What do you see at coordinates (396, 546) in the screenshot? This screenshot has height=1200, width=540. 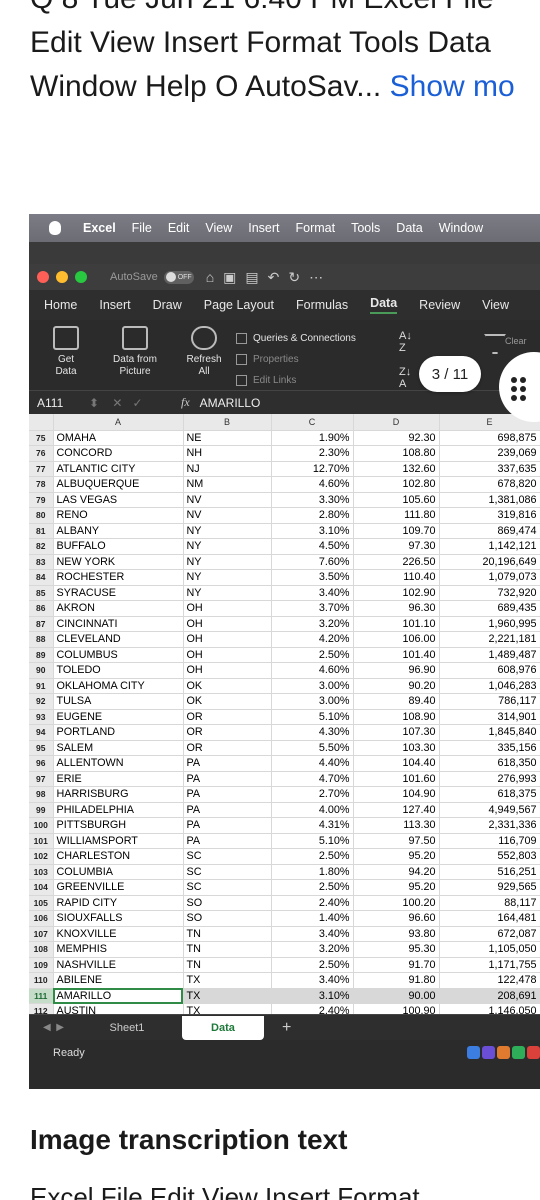 I see `cell-index: 97.30` at bounding box center [396, 546].